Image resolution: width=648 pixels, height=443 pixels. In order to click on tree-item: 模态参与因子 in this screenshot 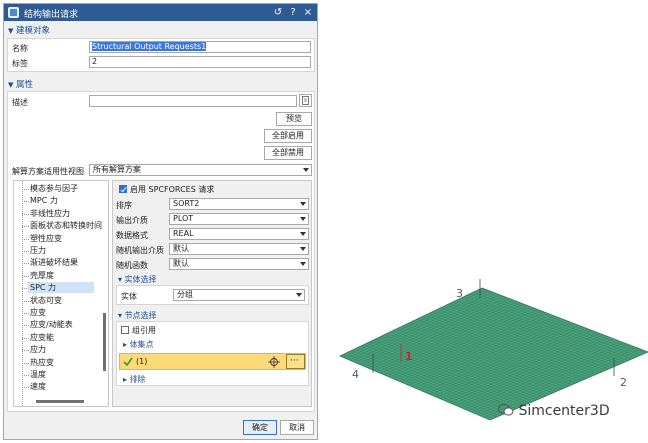, I will do `click(54, 188)`.